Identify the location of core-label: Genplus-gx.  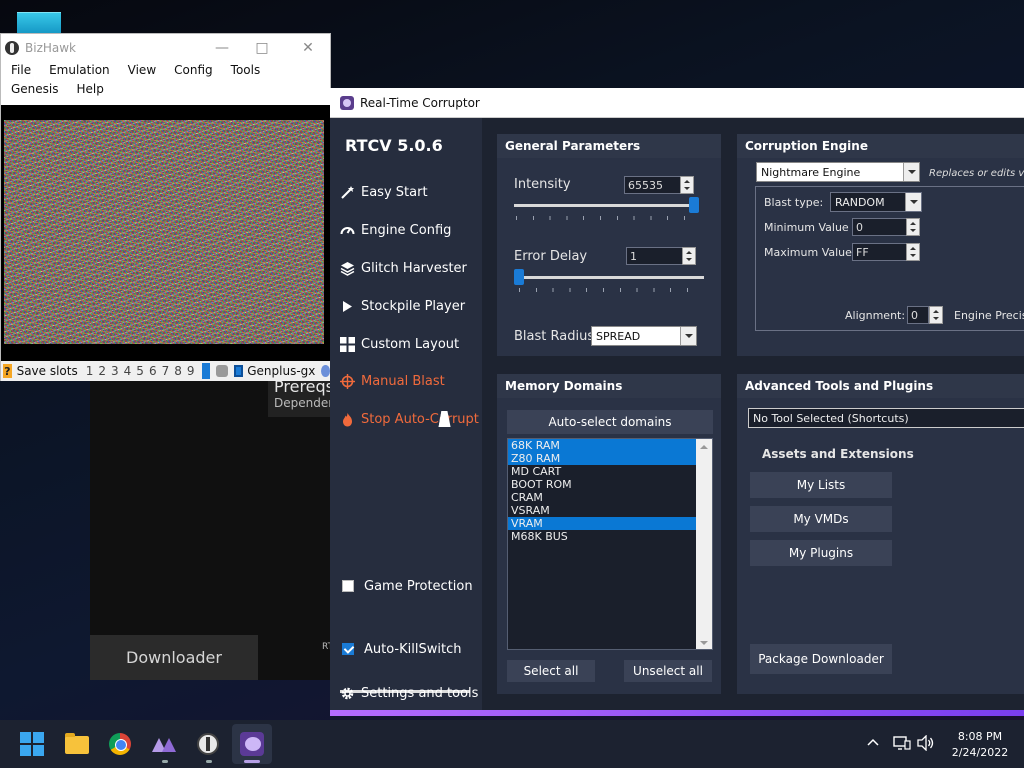
(281, 371).